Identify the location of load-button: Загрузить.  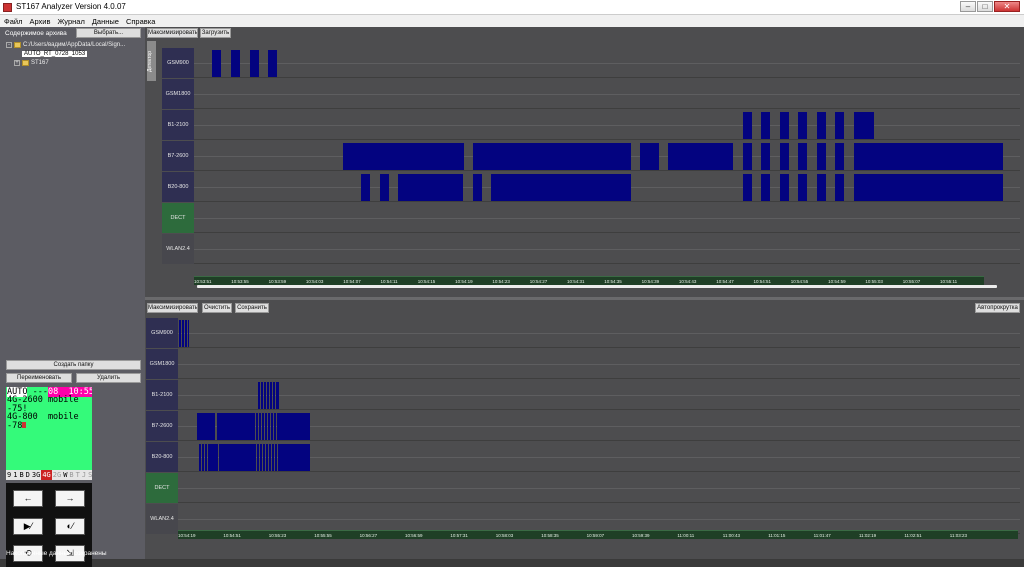
(215, 33).